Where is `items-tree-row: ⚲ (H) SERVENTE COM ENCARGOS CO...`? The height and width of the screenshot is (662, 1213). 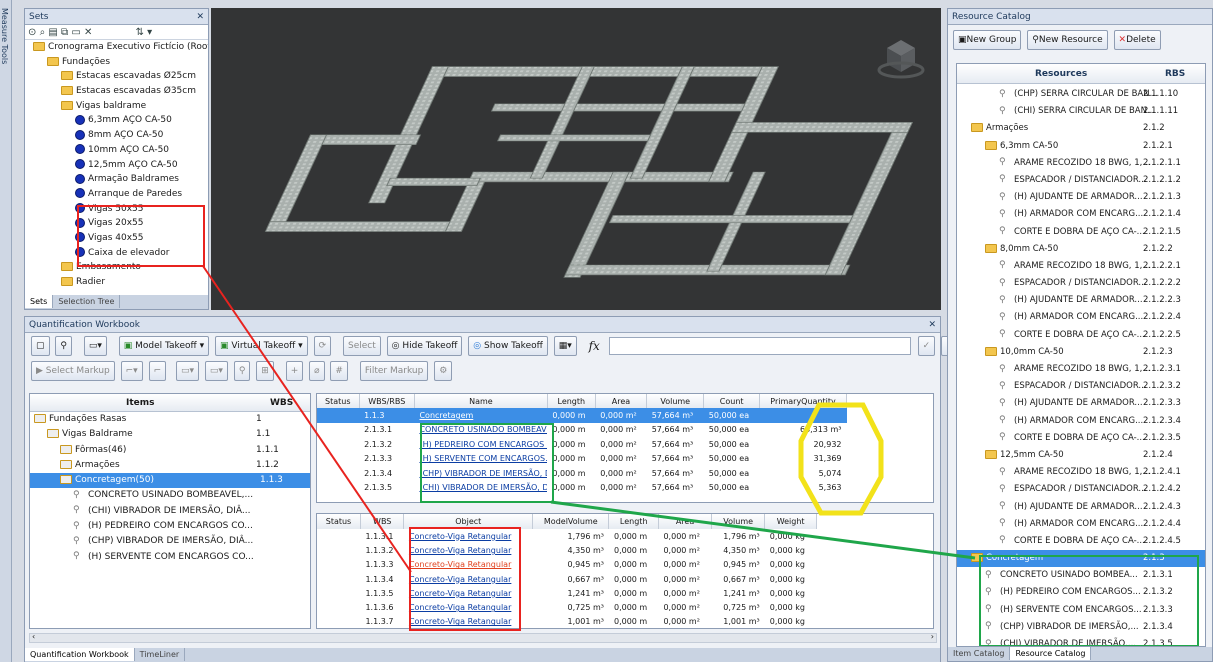 items-tree-row: ⚲ (H) SERVENTE COM ENCARGOS CO... is located at coordinates (170, 557).